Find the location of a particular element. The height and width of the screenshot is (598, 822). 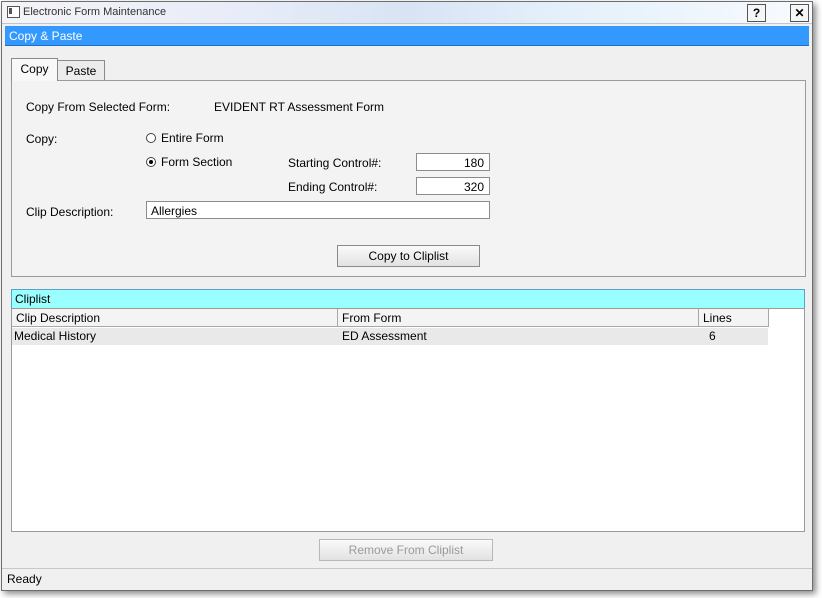

title-bar: Electronic Form Maintenance ? ✕ is located at coordinates (407, 13).